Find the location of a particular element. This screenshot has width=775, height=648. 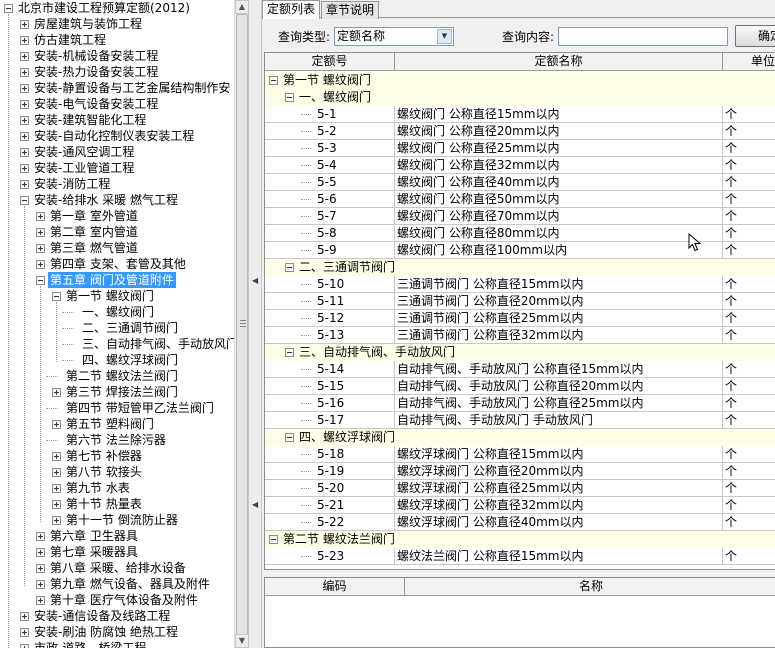

tree-item: 第四节 带短管甲乙法兰阀门 is located at coordinates (117, 408).